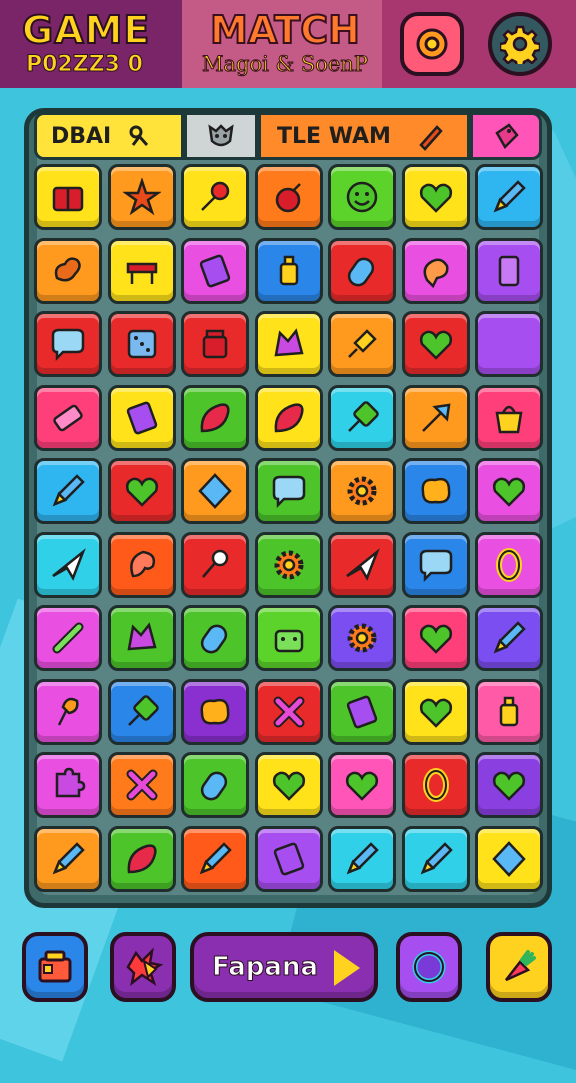  Describe the element at coordinates (520, 44) in the screenshot. I see `settings-button` at that location.